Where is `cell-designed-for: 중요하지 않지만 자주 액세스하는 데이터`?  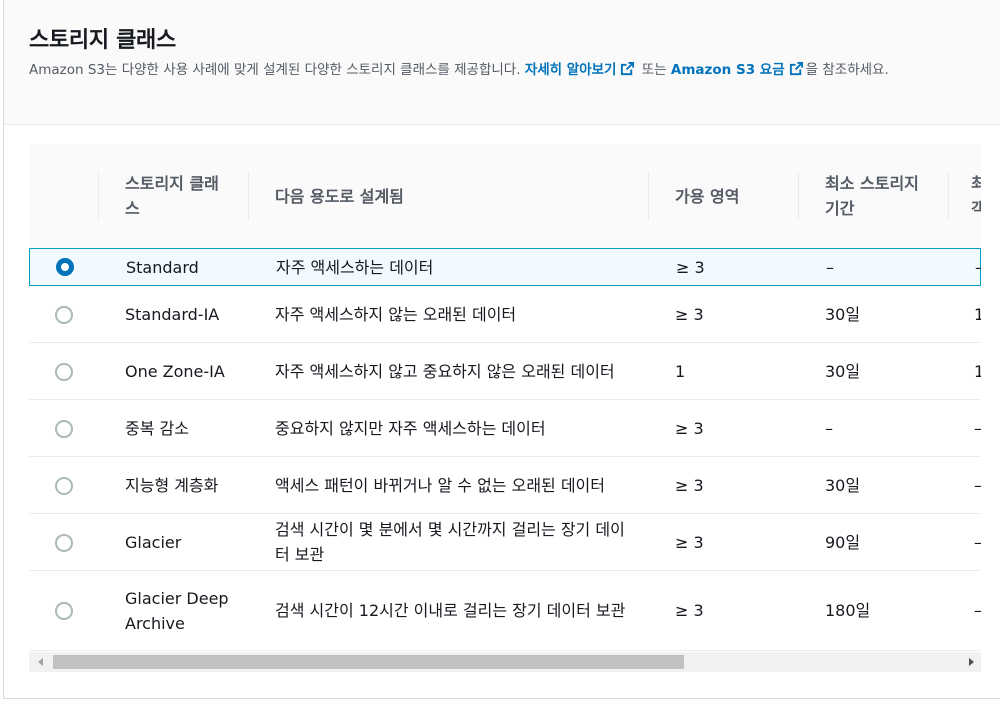
cell-designed-for: 중요하지 않지만 자주 액세스하는 데이터 is located at coordinates (410, 428).